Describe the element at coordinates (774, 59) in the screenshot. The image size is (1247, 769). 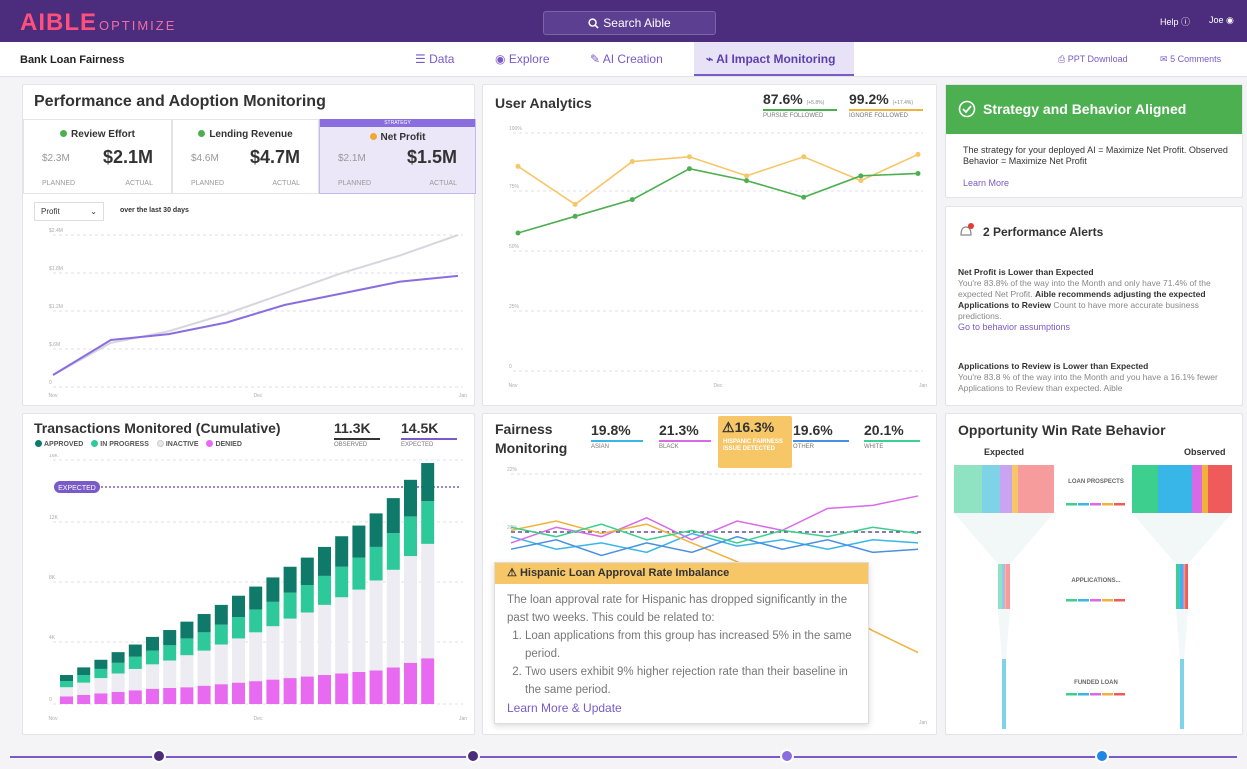
I see `tab-ai-impact-monitoring: ⌁ AI Impact Monitoring` at that location.